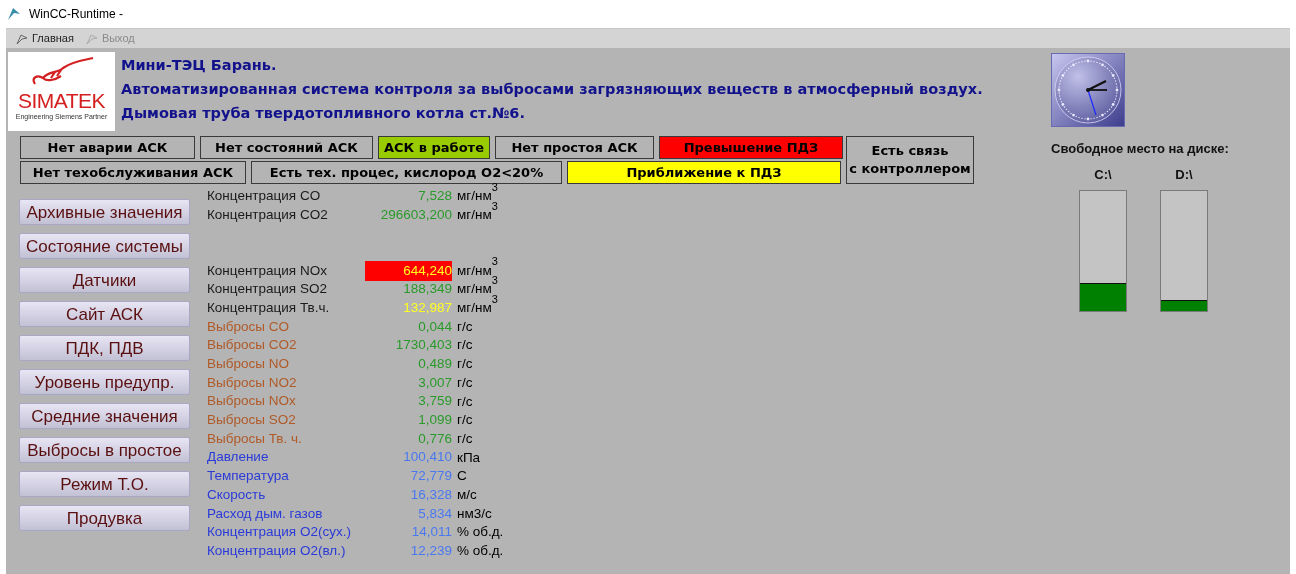 Image resolution: width=1296 pixels, height=574 pixels. What do you see at coordinates (265, 513) in the screenshot?
I see `measurement-label: Расход дым. газов` at bounding box center [265, 513].